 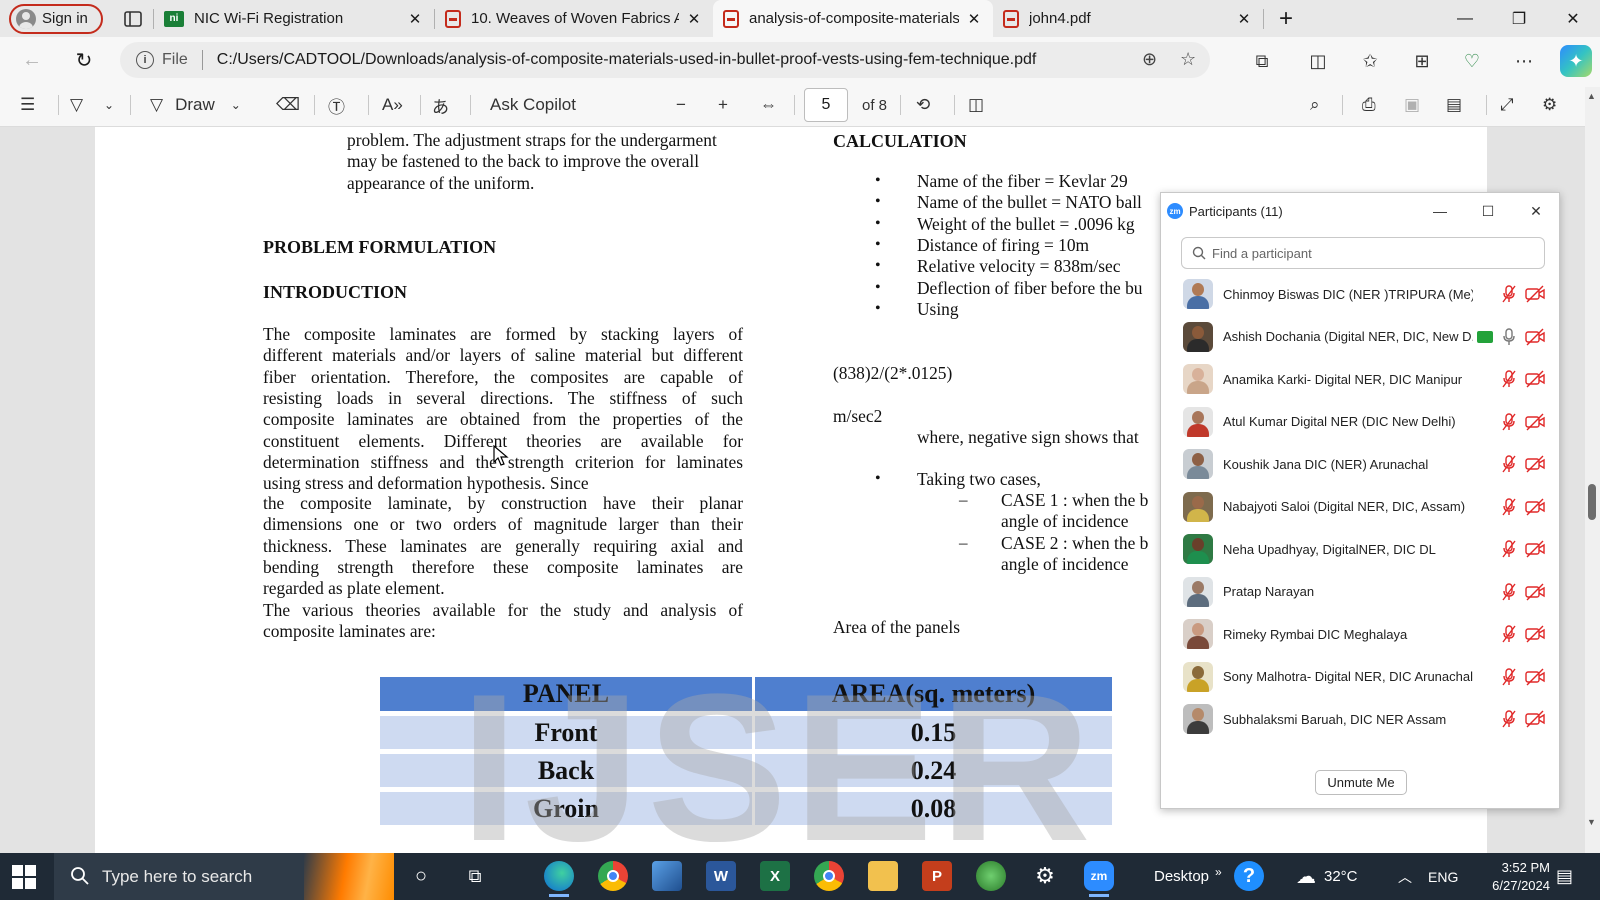 I want to click on fullscreen-icon: ⤢, so click(x=1507, y=105).